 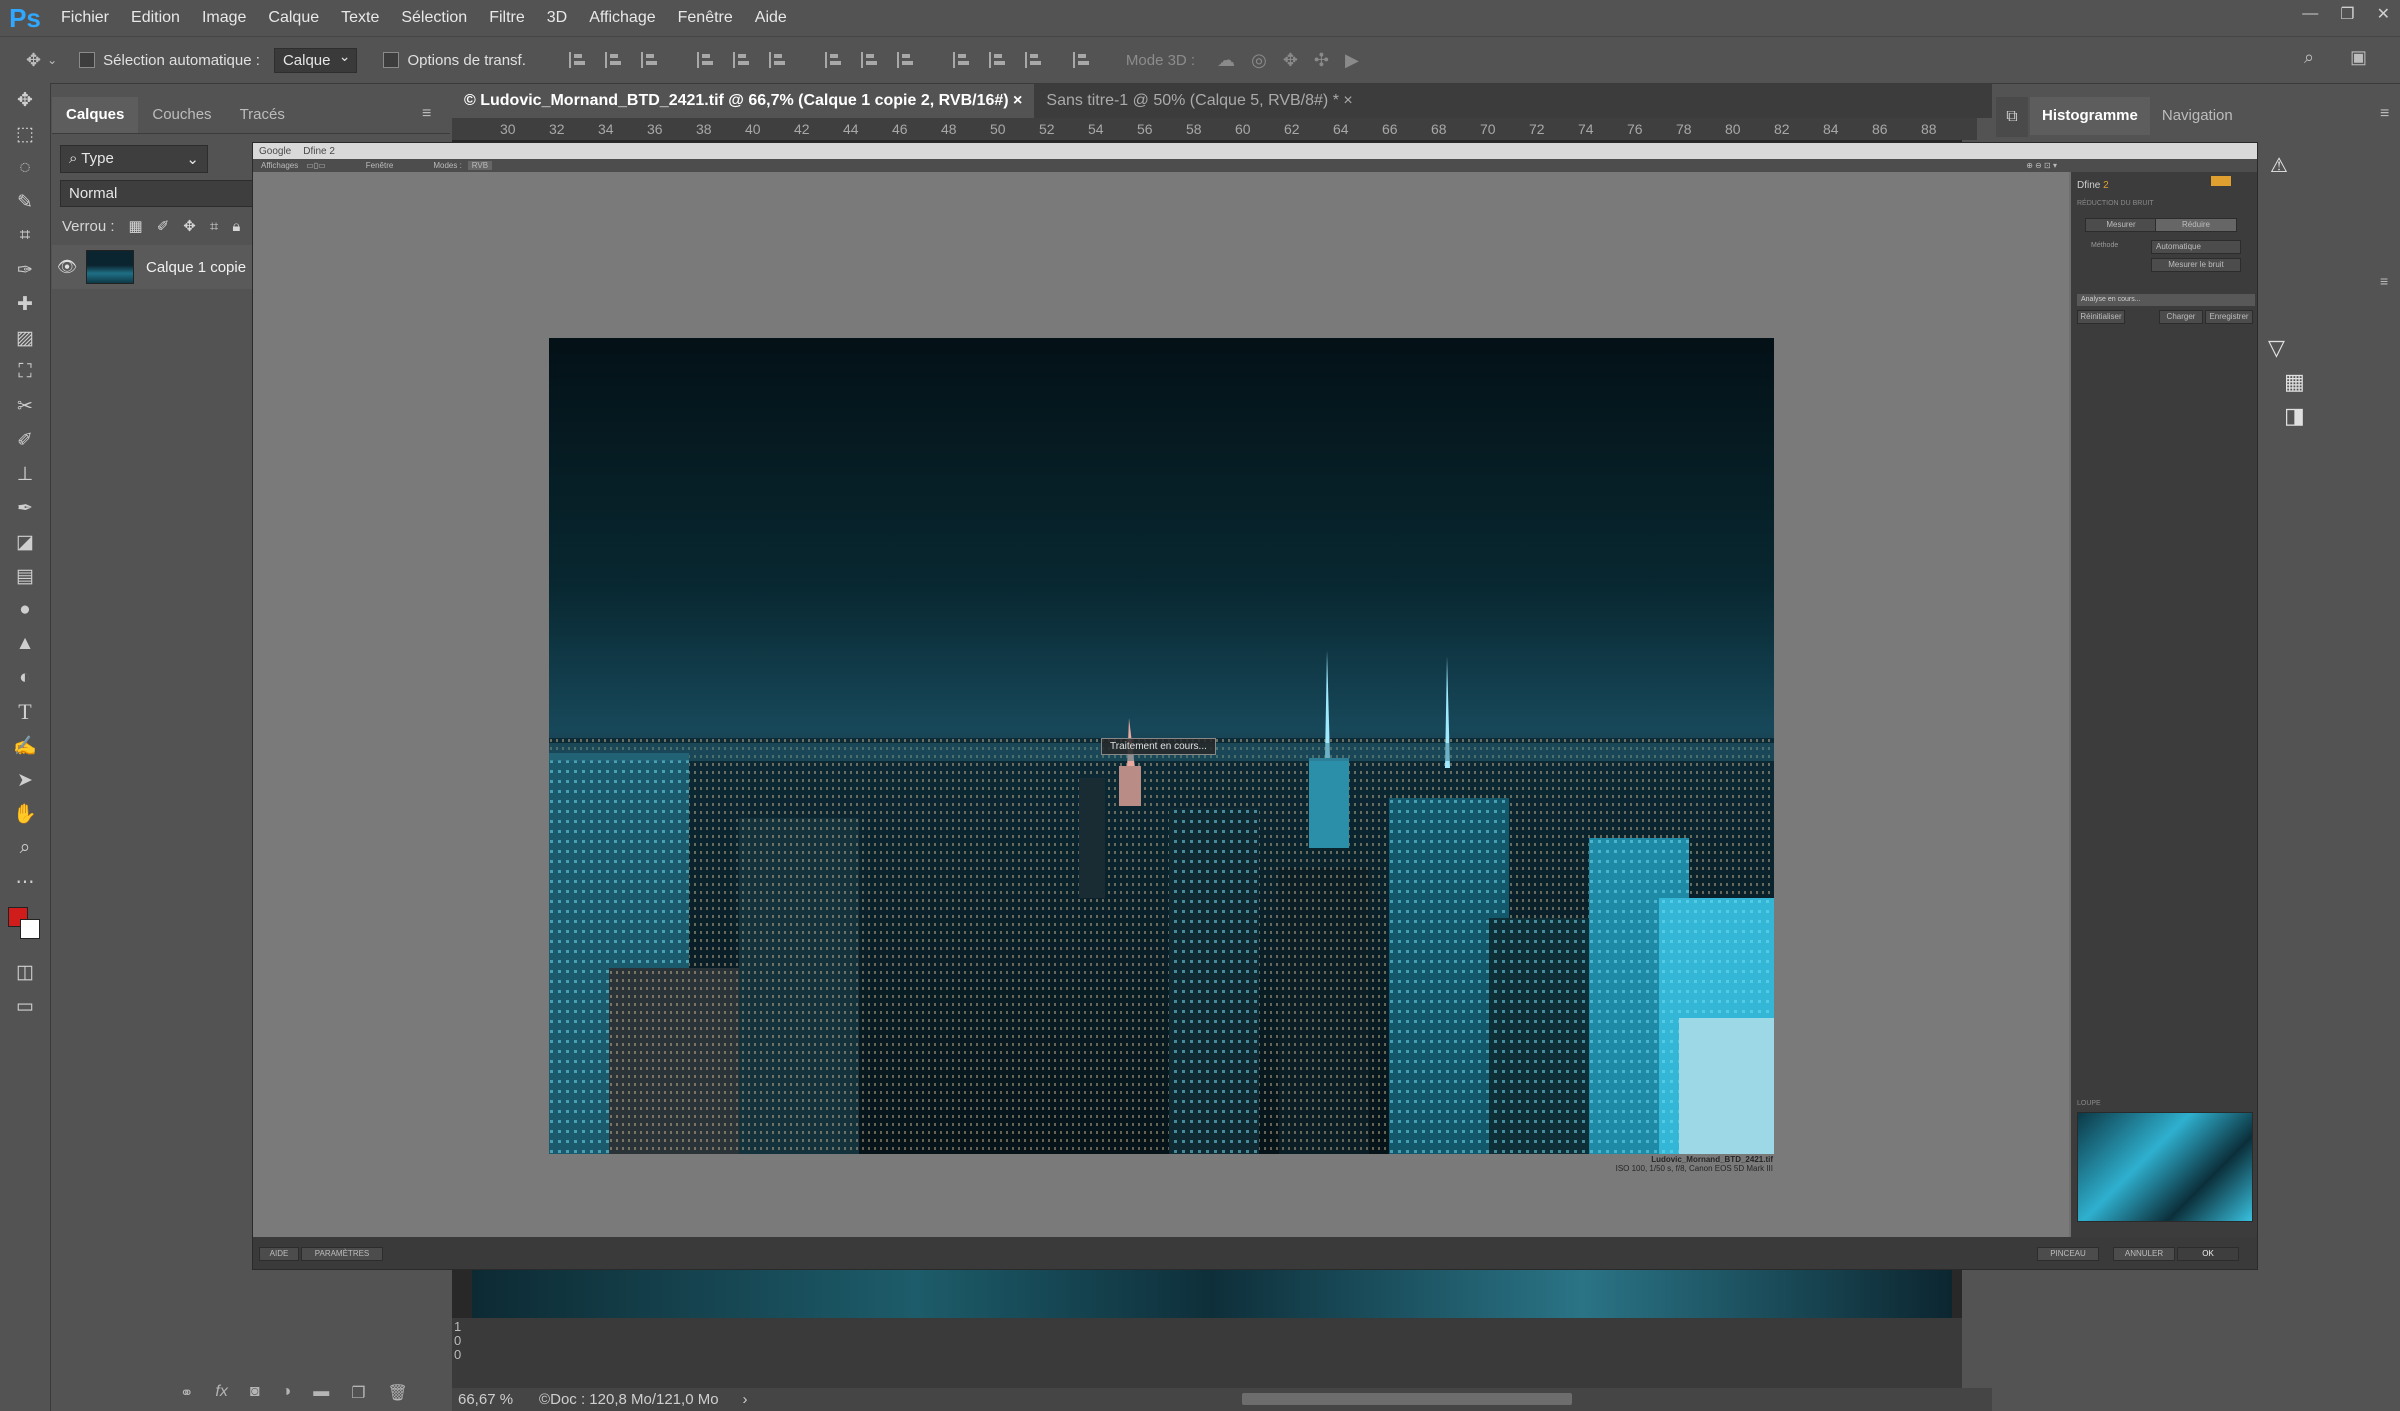 What do you see at coordinates (398, 1393) in the screenshot?
I see `delete-layer-icon: 🗑︎` at bounding box center [398, 1393].